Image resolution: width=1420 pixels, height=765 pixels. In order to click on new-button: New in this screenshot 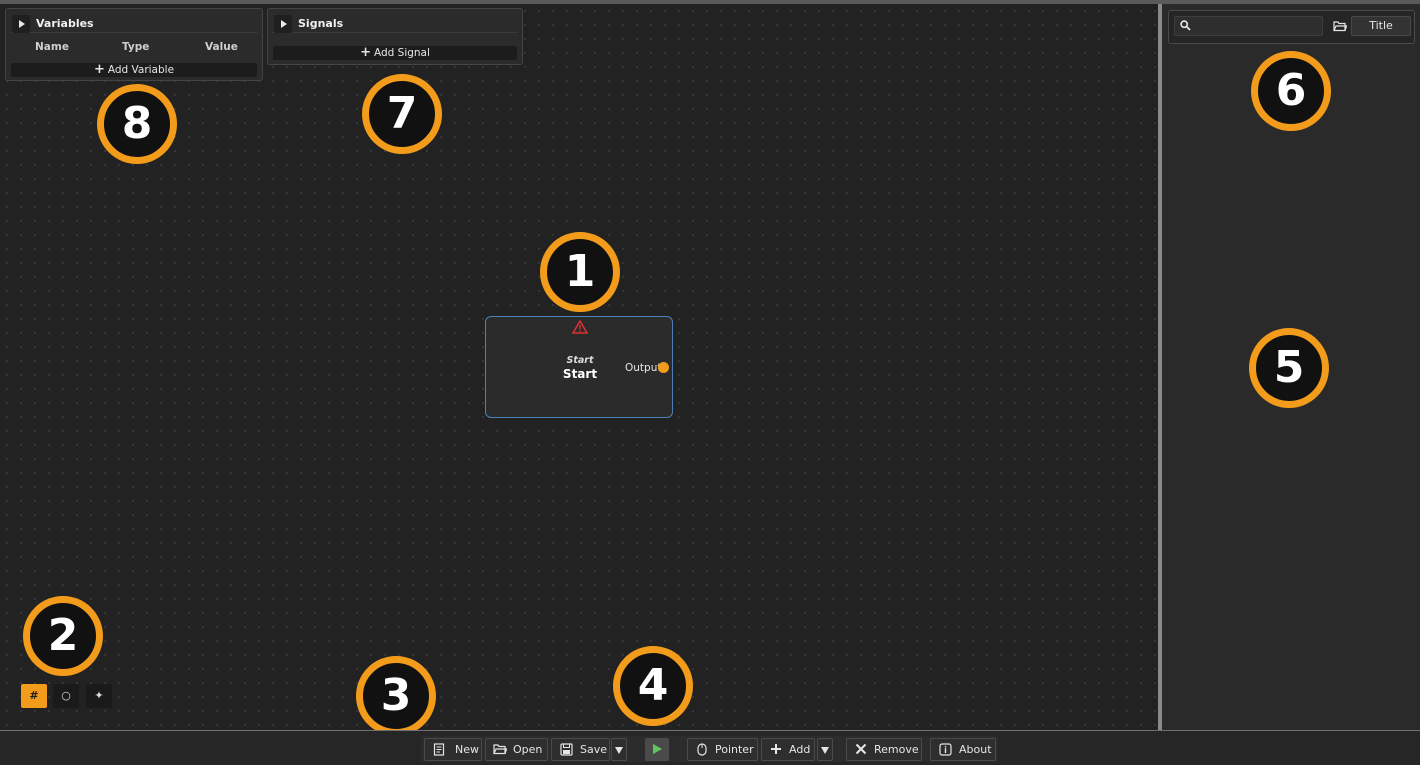, I will do `click(453, 749)`.